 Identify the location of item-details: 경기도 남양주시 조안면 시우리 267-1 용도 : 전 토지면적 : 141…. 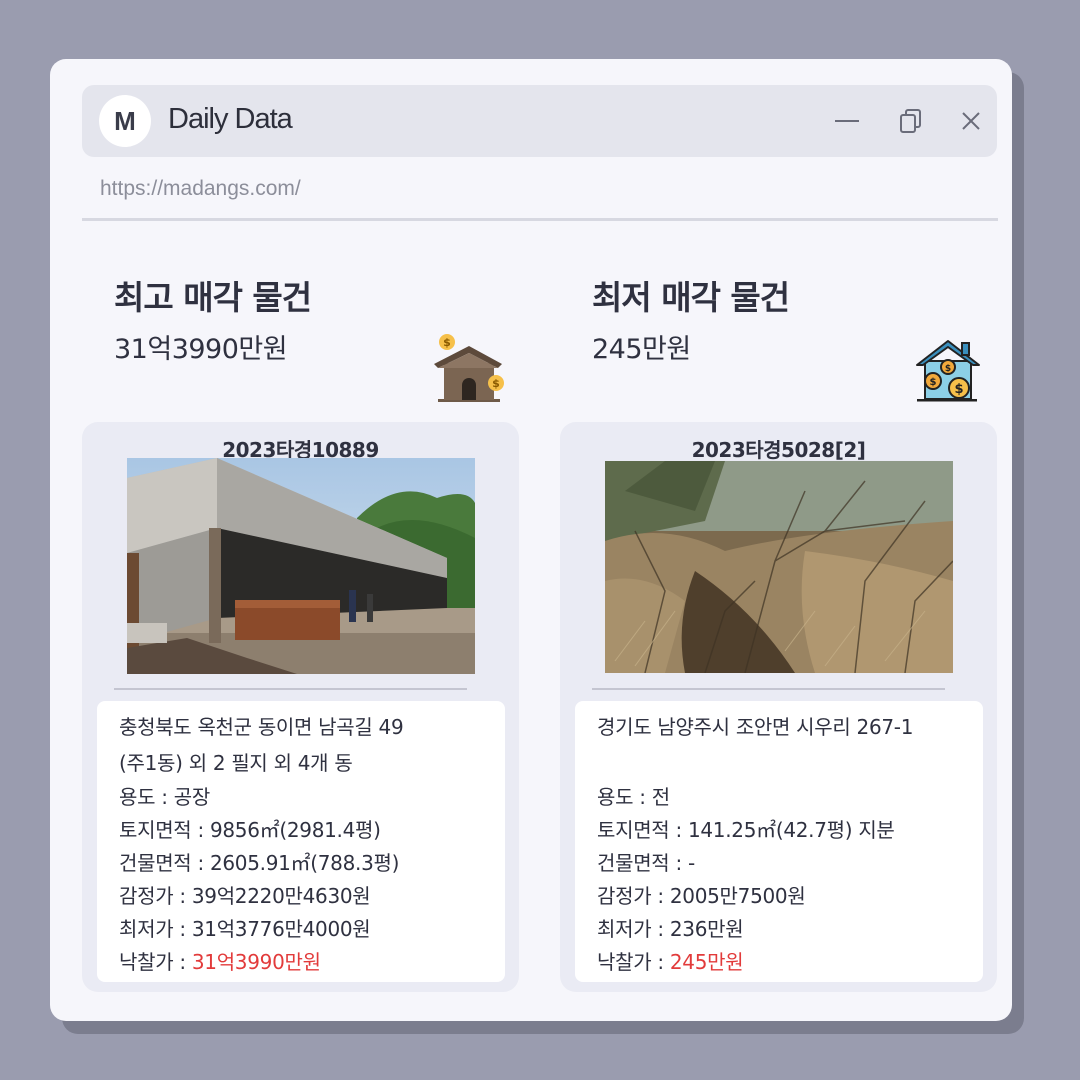
(779, 841).